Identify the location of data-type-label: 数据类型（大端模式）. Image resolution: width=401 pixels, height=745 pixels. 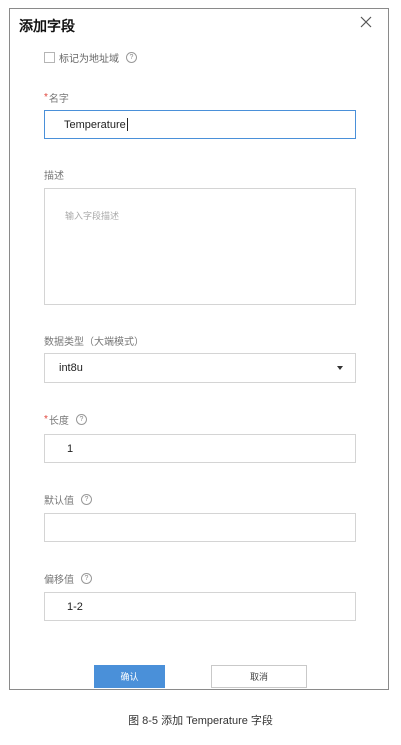
(94, 340).